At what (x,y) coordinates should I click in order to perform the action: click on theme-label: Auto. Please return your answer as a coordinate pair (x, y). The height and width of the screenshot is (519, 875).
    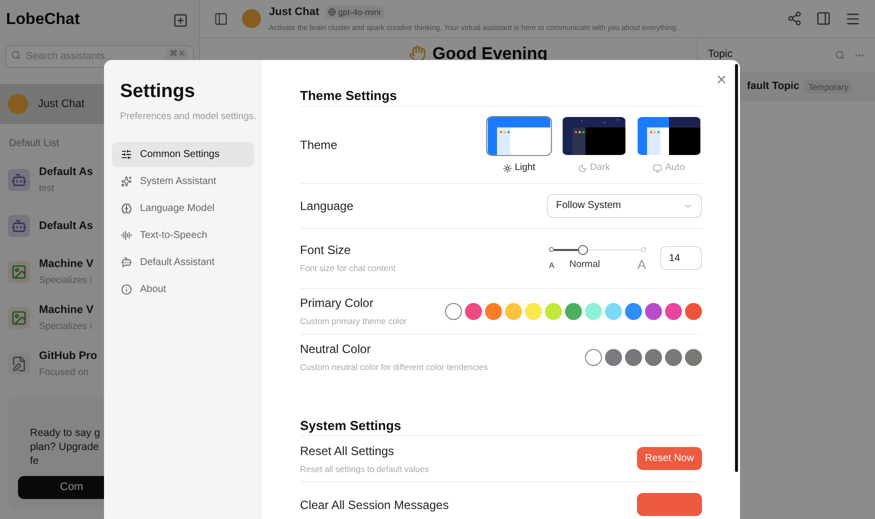
    Looking at the image, I should click on (675, 167).